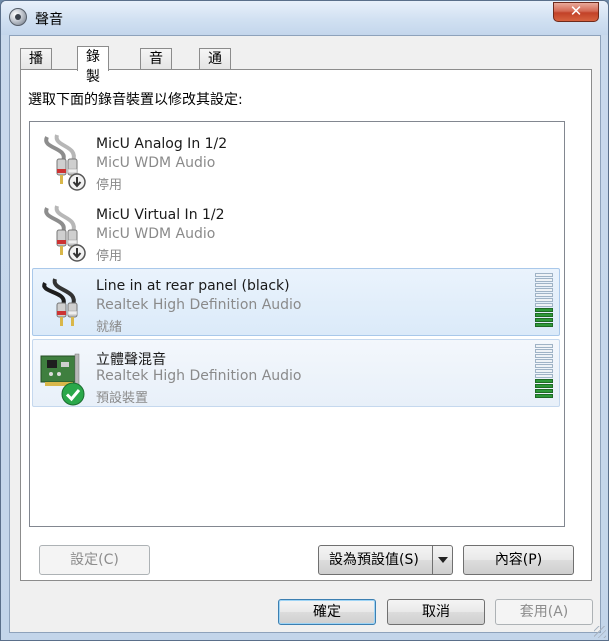 The width and height of the screenshot is (609, 641). Describe the element at coordinates (296, 231) in the screenshot. I see `device-item-micu-virtual: MicU Virtual In 1/2 MicU WDM Audio 停用` at that location.